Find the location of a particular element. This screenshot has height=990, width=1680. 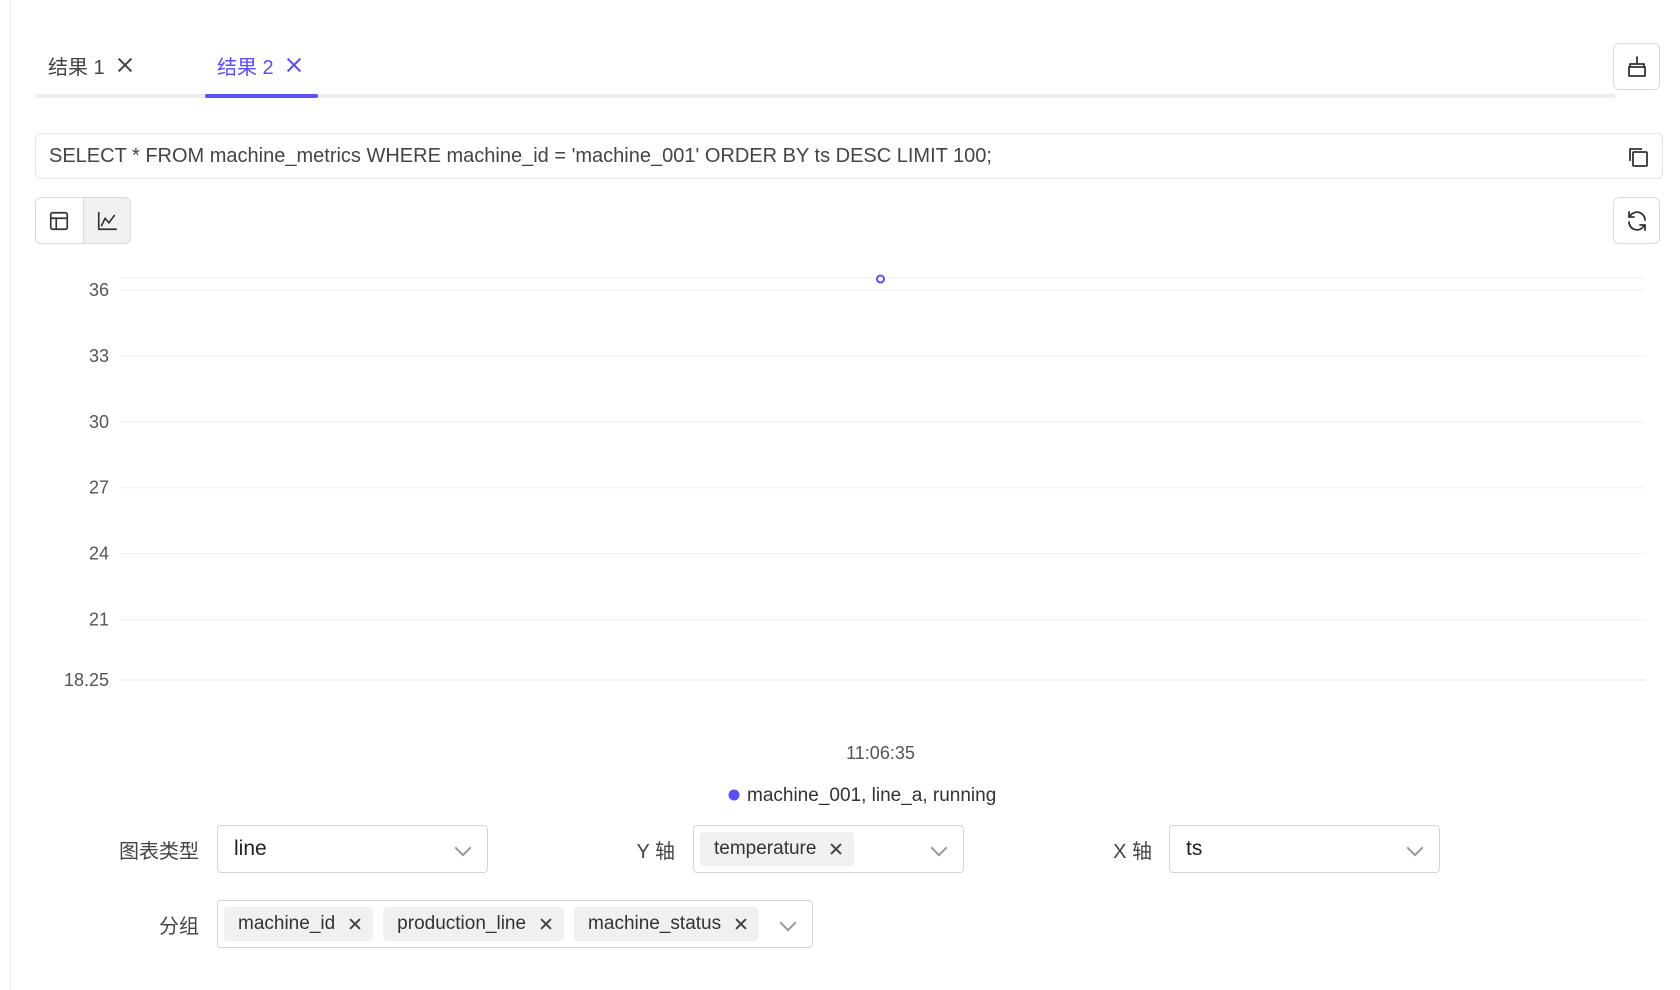

tab-result-1: 结果 1 is located at coordinates (90, 65).